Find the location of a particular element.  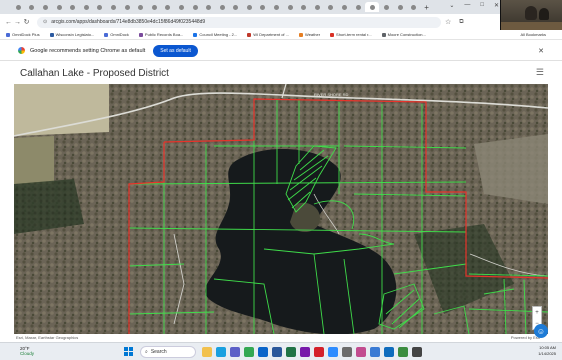

camera-icon is located at coordinates (417, 352).